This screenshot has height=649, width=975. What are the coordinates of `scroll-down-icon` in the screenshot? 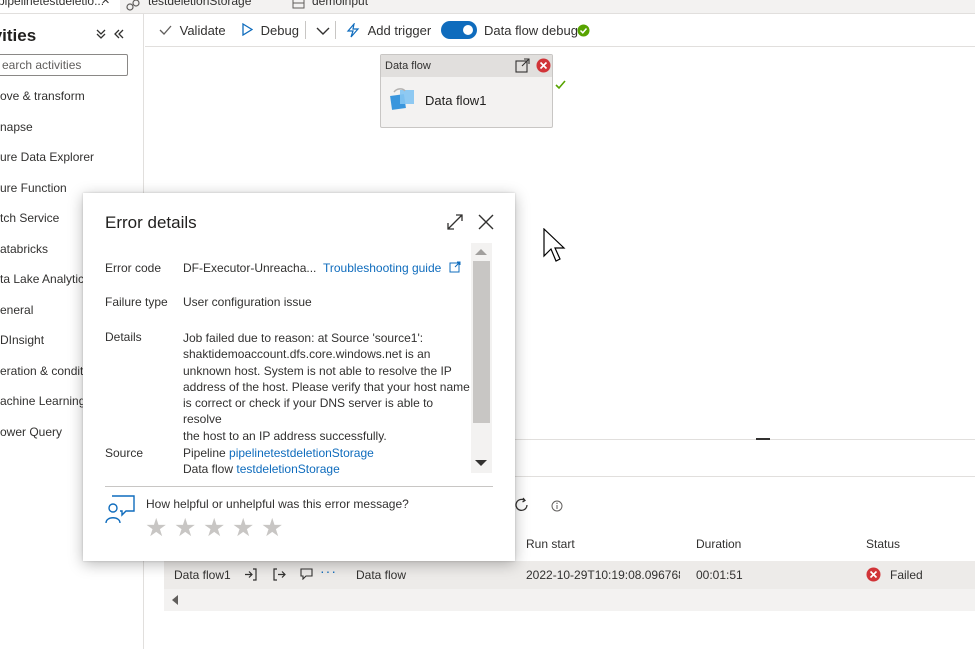 It's located at (481, 463).